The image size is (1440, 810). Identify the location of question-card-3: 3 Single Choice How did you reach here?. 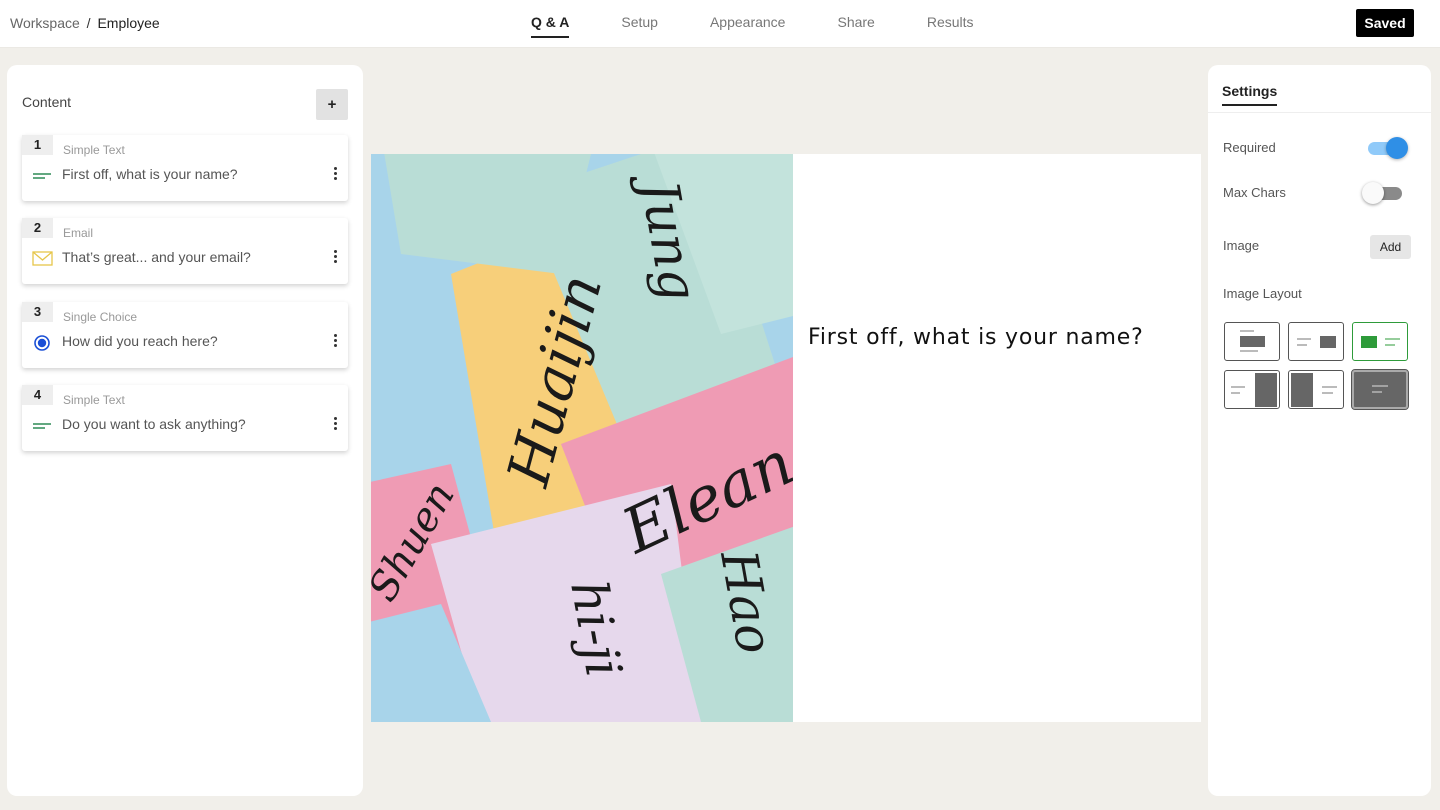
(185, 335).